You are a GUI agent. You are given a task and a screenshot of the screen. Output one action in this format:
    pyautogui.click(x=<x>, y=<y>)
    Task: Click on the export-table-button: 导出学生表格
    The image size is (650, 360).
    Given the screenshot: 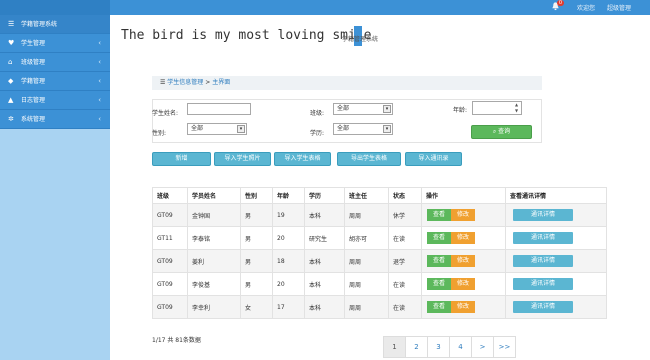 What is the action you would take?
    pyautogui.click(x=369, y=159)
    